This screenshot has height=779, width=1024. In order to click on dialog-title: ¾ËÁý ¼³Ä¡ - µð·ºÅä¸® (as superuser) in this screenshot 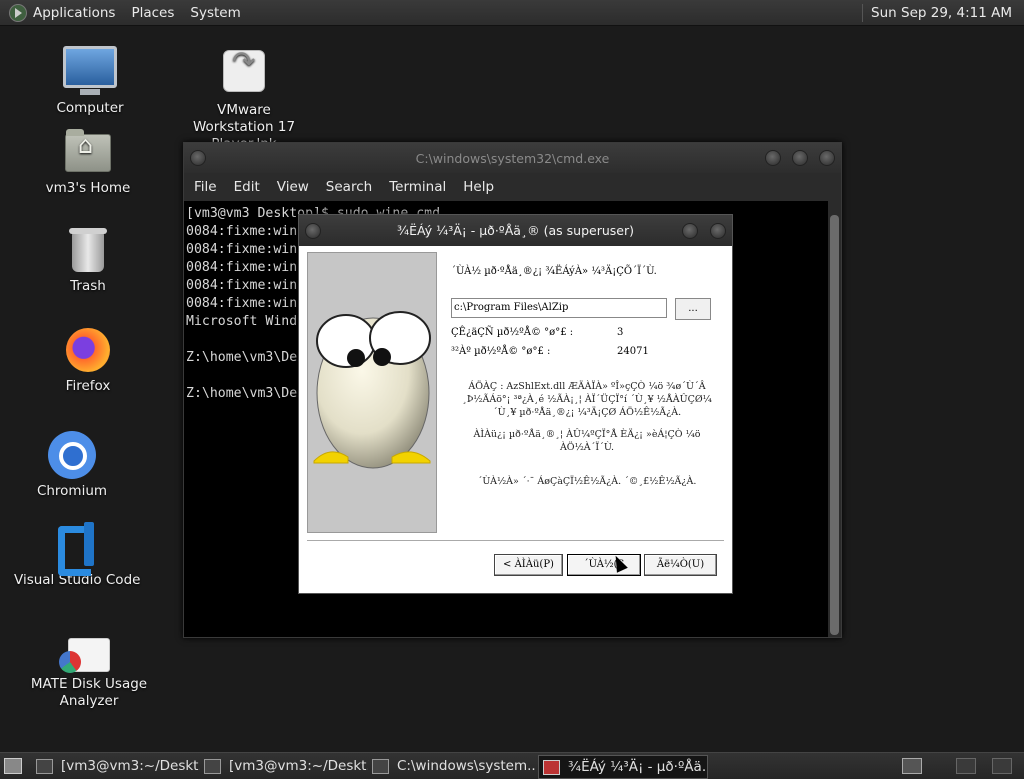, I will do `click(515, 230)`.